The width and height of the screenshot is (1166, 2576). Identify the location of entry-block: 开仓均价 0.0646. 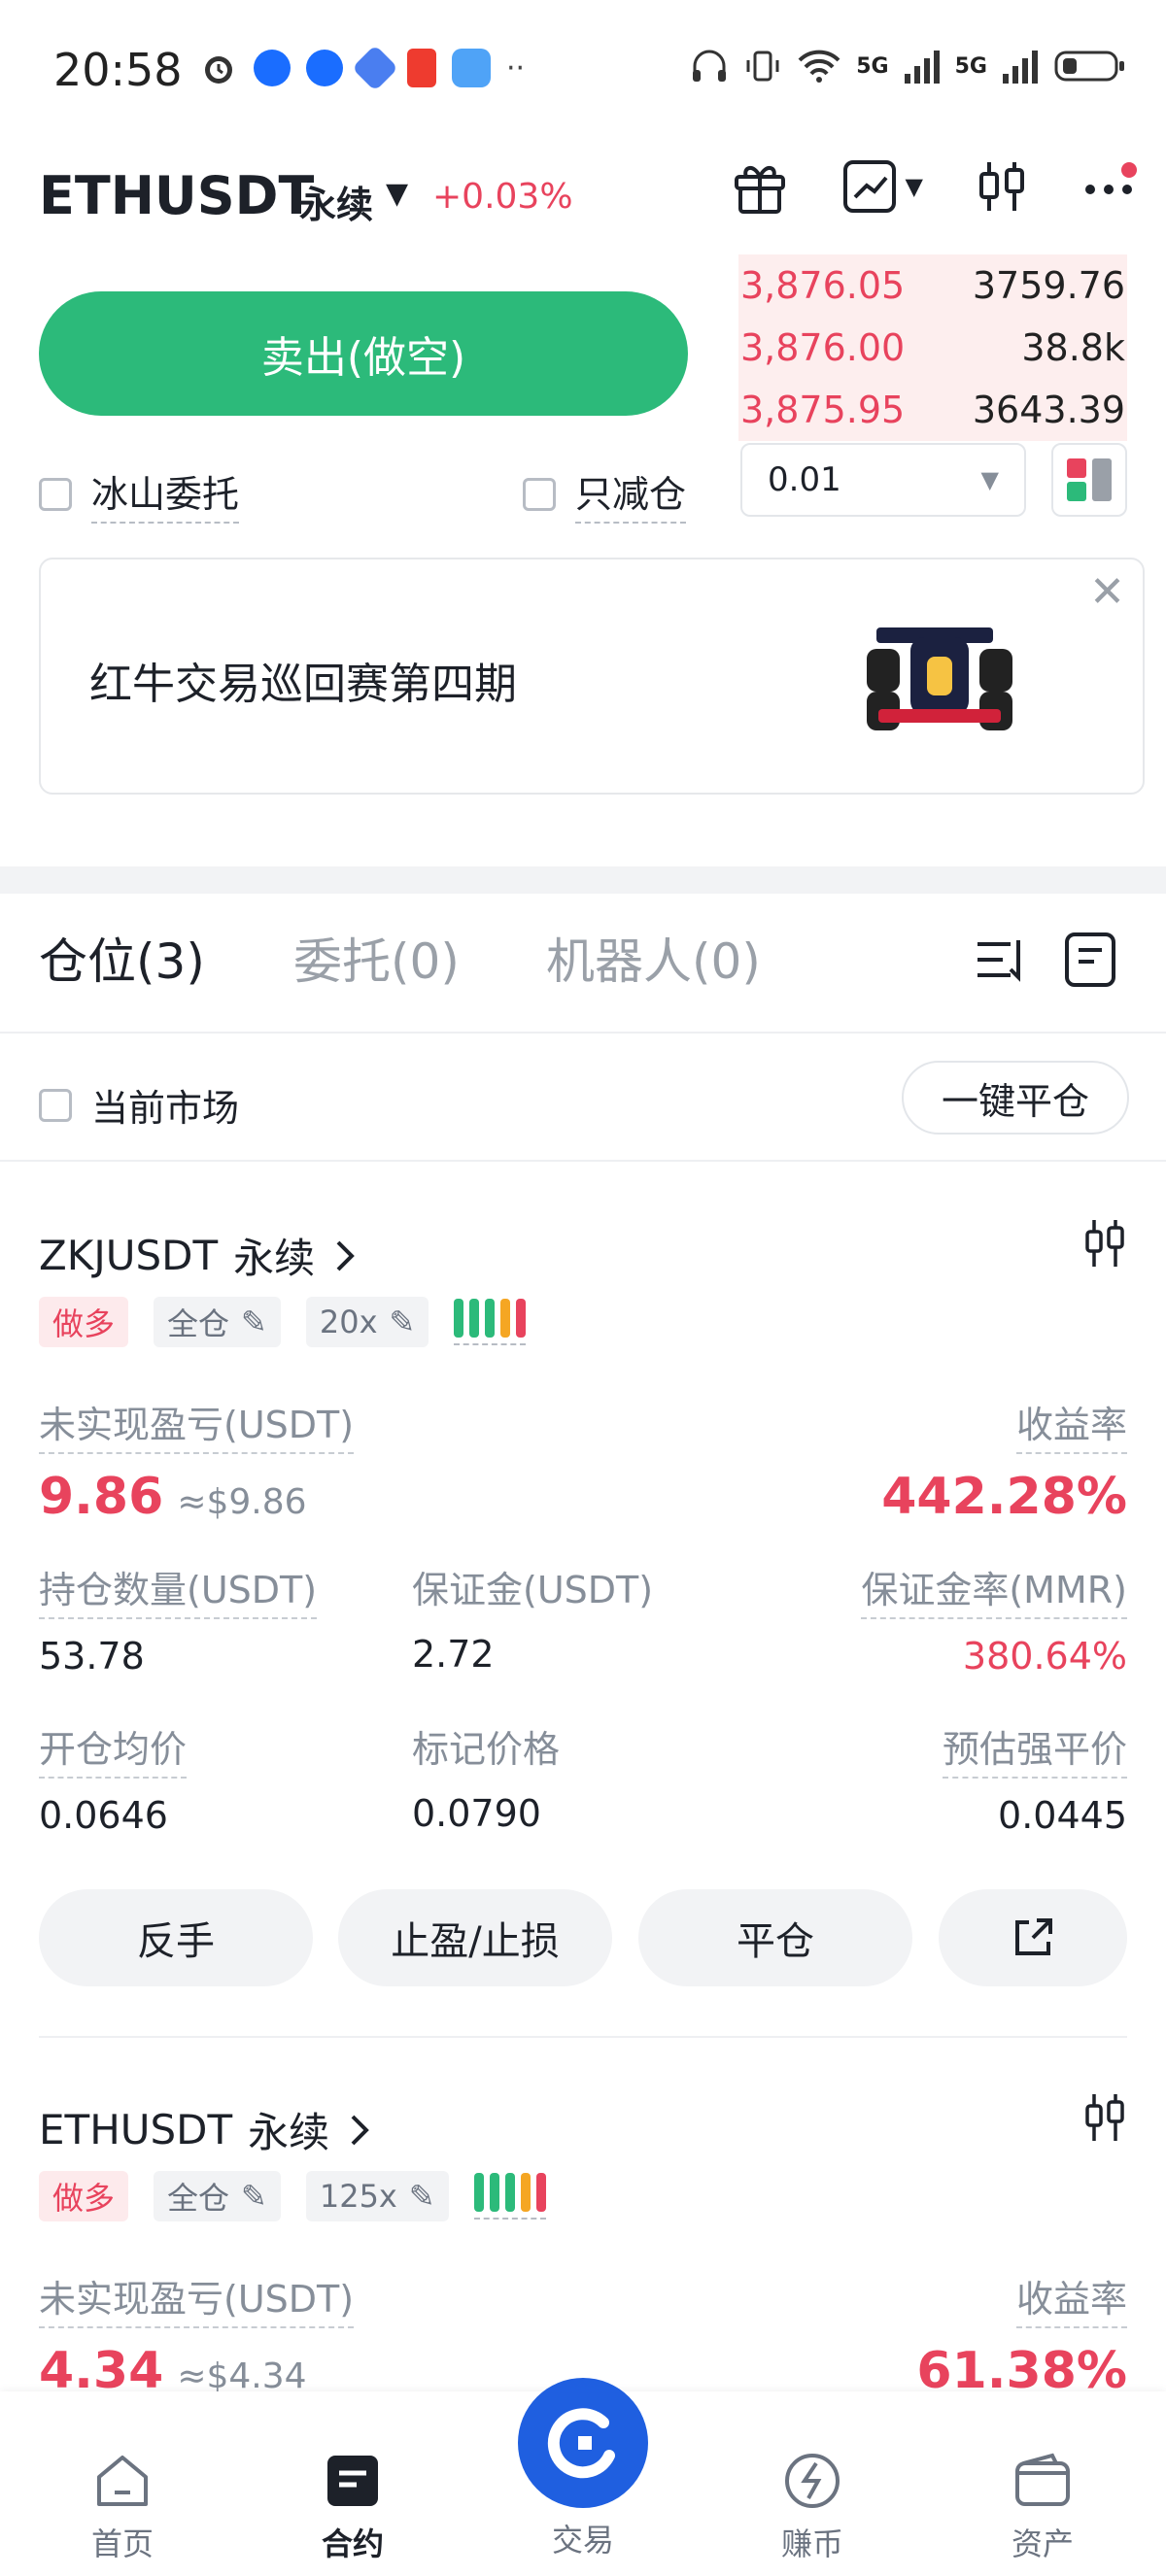
(113, 1778).